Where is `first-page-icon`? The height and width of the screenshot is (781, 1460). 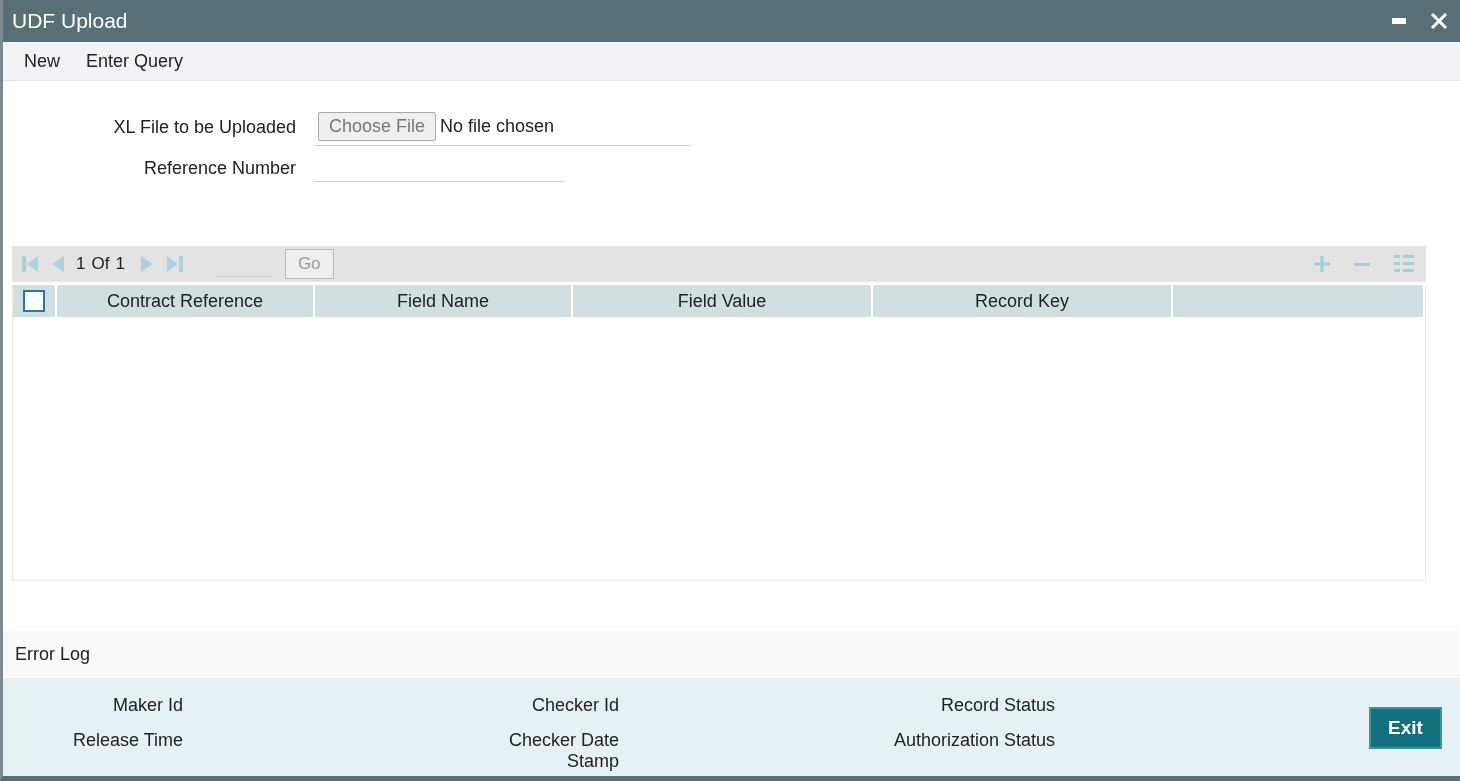
first-page-icon is located at coordinates (30, 264).